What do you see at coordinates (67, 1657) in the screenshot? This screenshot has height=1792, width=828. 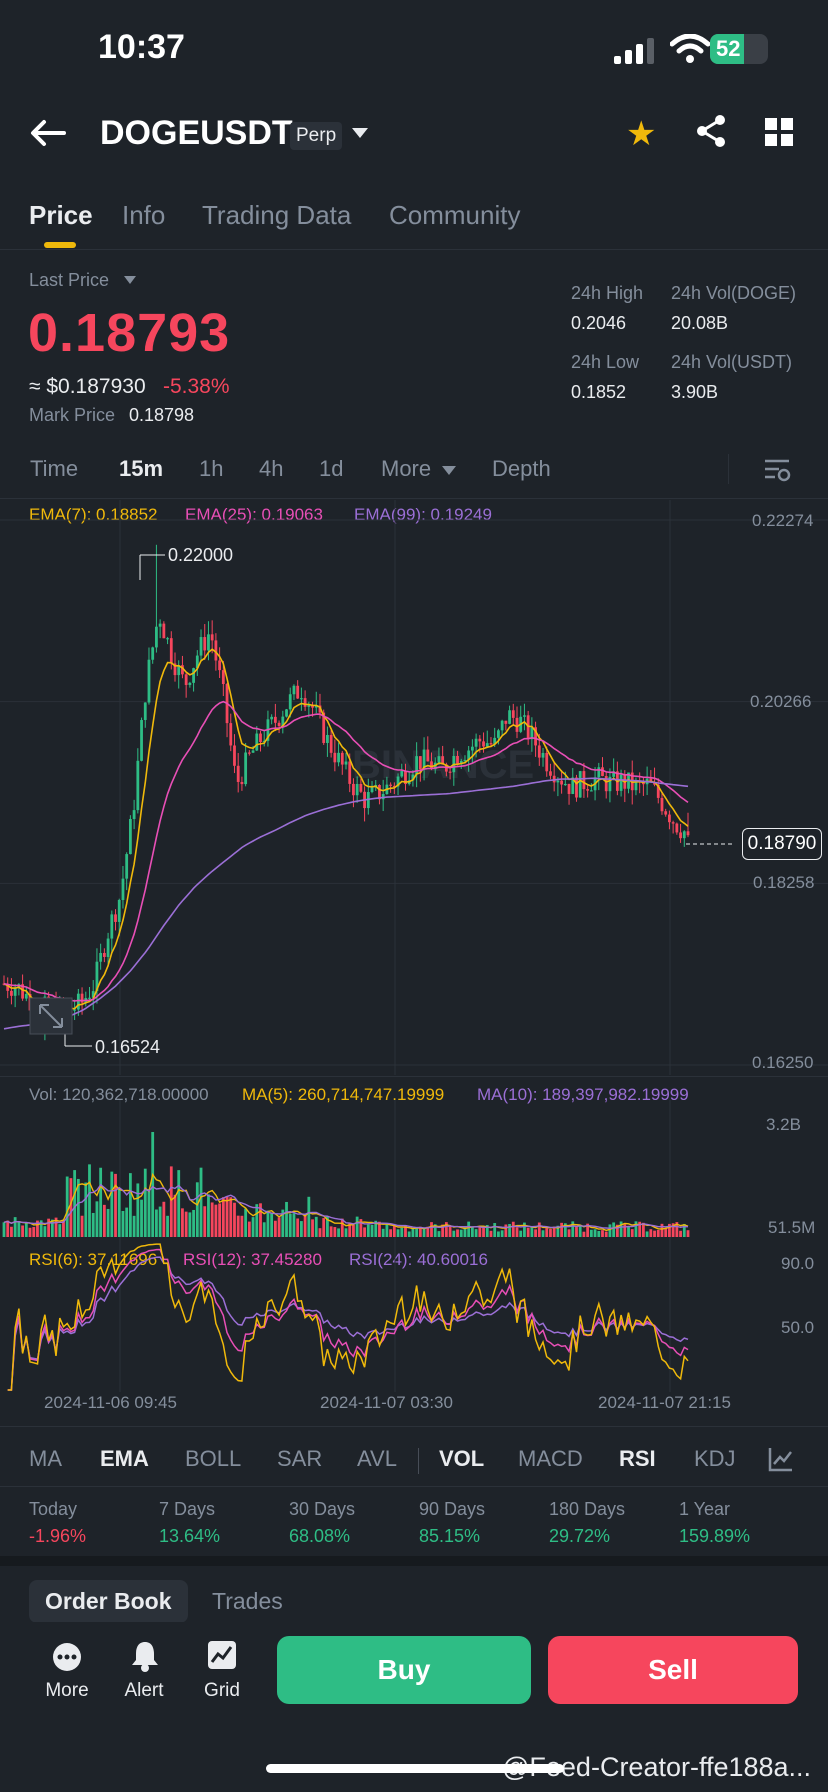 I see `more-dots-icon` at bounding box center [67, 1657].